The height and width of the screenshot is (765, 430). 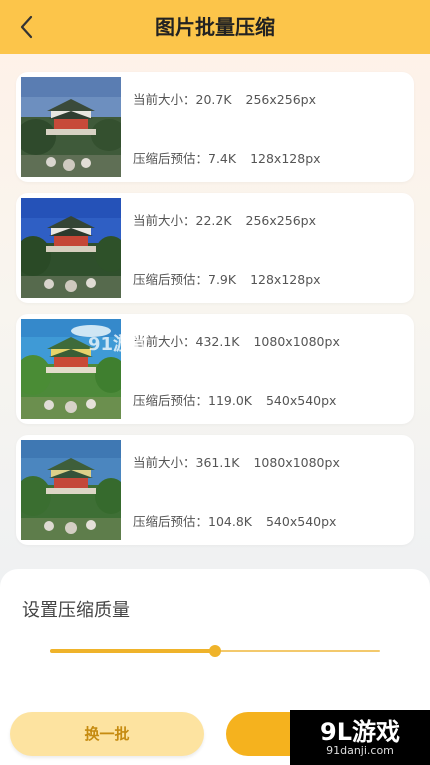 What do you see at coordinates (107, 734) in the screenshot?
I see `refresh-batch-button: 换一批` at bounding box center [107, 734].